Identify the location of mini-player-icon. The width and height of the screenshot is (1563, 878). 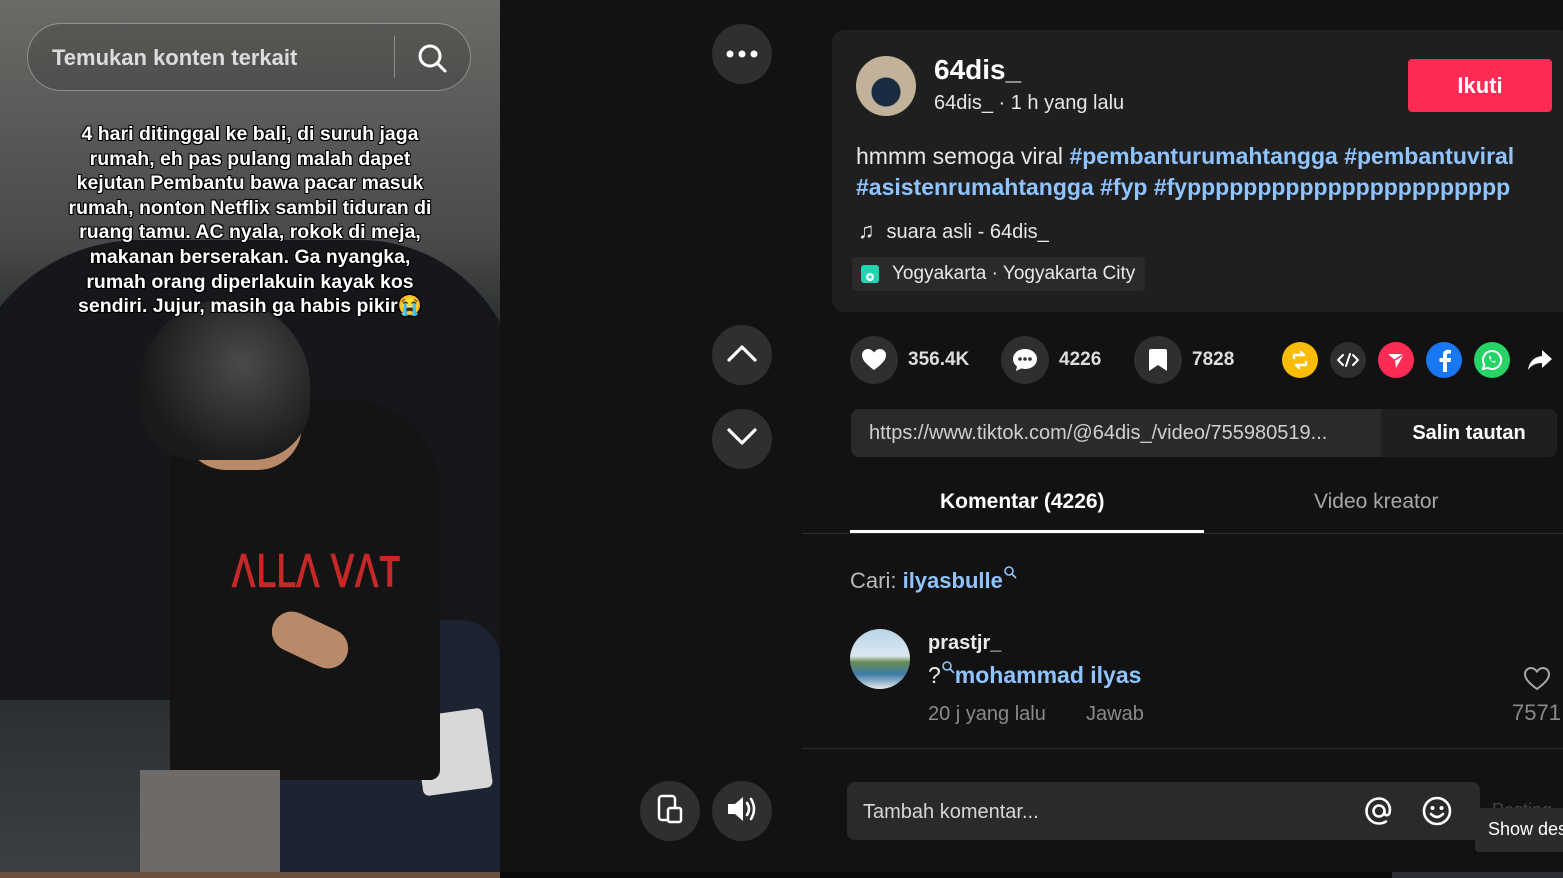
(670, 811).